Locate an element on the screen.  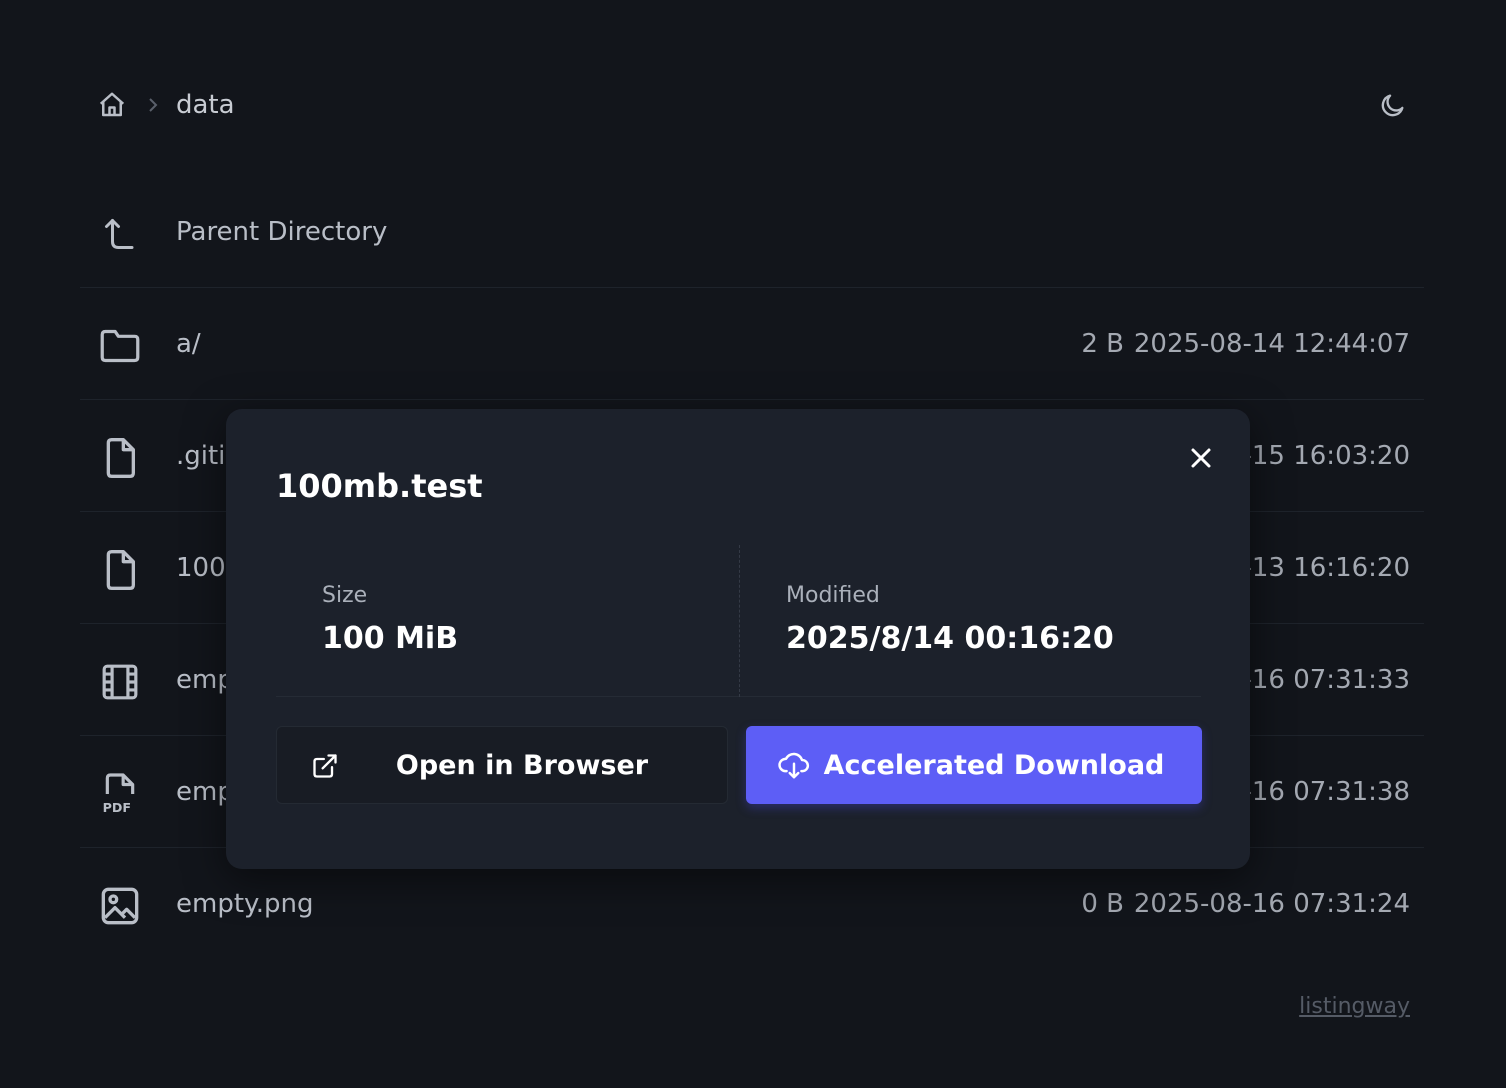
list-item: a/ 2 B 2025-08-14 12:44:07 is located at coordinates (752, 344).